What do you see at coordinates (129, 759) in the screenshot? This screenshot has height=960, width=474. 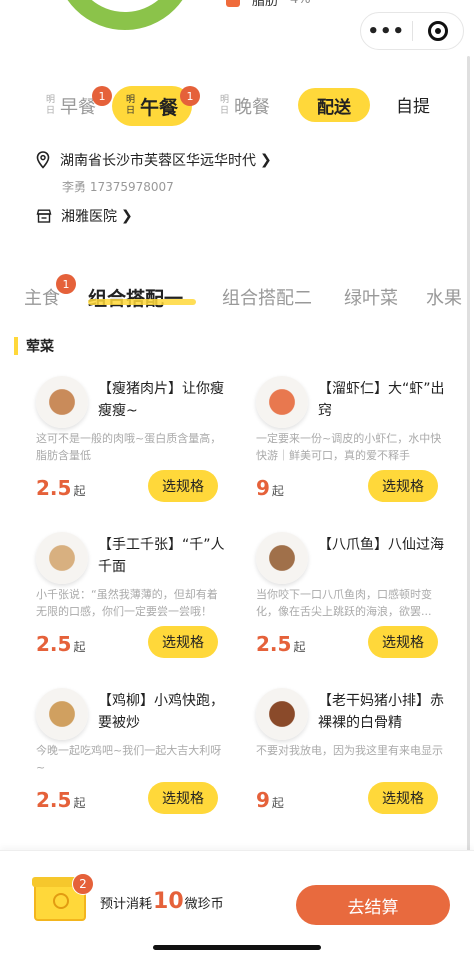 I see `dish-description: 今晚一起吃鸡吧~我们一起大吉大利呀~` at bounding box center [129, 759].